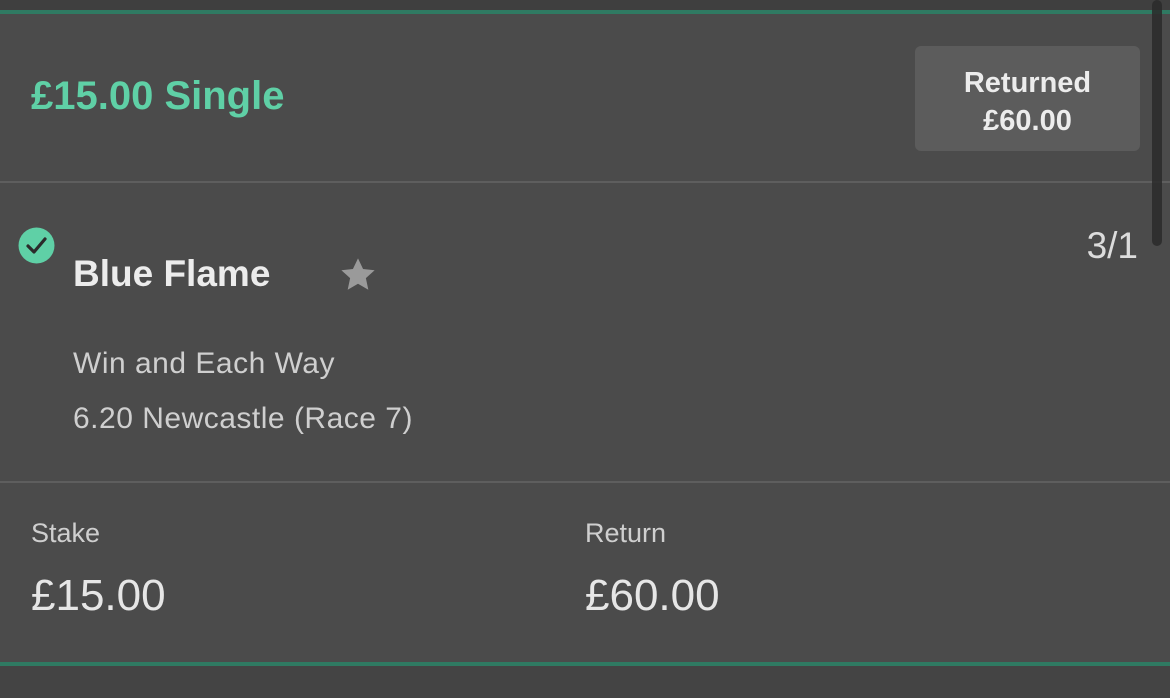  What do you see at coordinates (172, 273) in the screenshot?
I see `selection-name: Blue Flame` at bounding box center [172, 273].